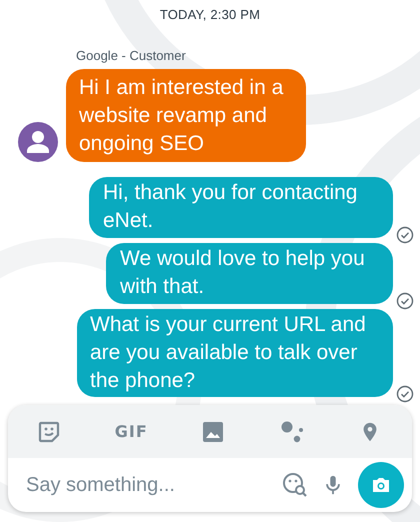 The image size is (420, 522). What do you see at coordinates (186, 115) in the screenshot?
I see `message-bubble: Hi I am interested in a website revamp and ongoing SEO` at bounding box center [186, 115].